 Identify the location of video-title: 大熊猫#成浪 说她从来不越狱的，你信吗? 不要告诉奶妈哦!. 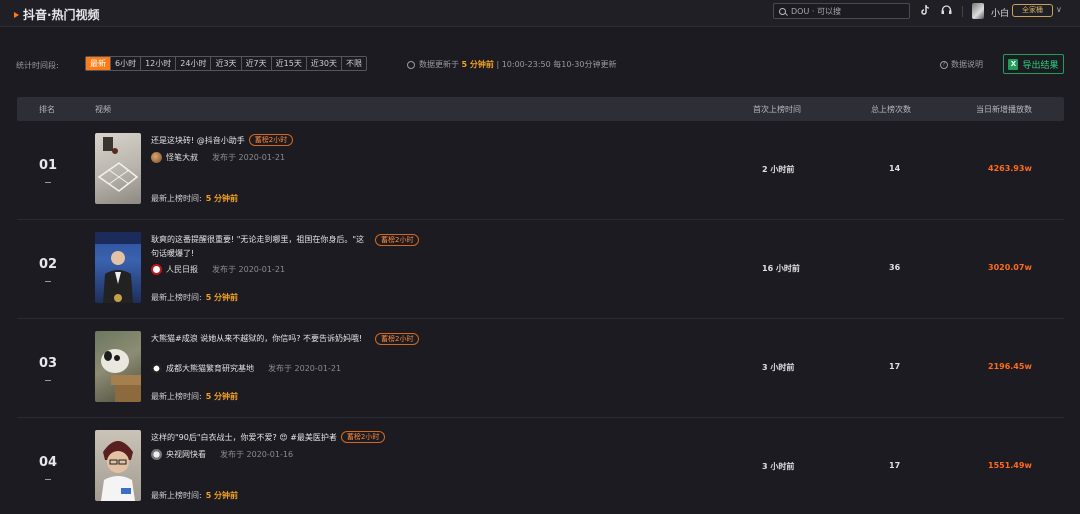
(261, 339).